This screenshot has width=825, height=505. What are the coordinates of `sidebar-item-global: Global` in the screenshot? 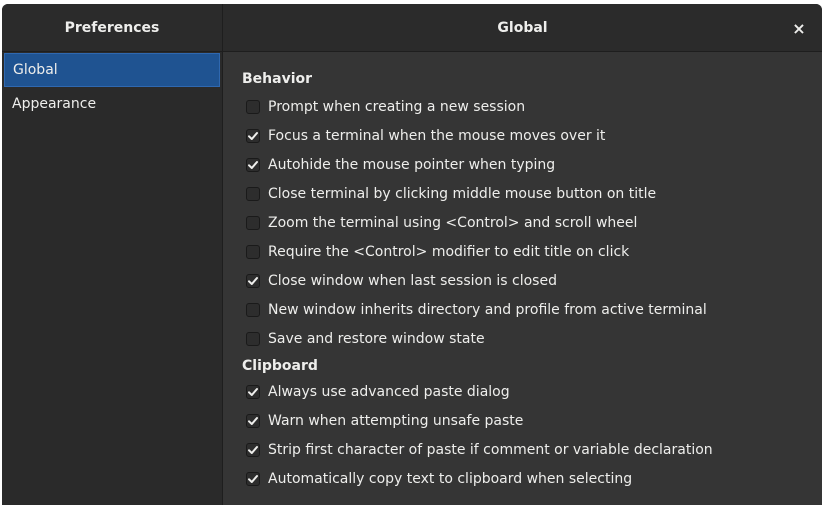 It's located at (112, 70).